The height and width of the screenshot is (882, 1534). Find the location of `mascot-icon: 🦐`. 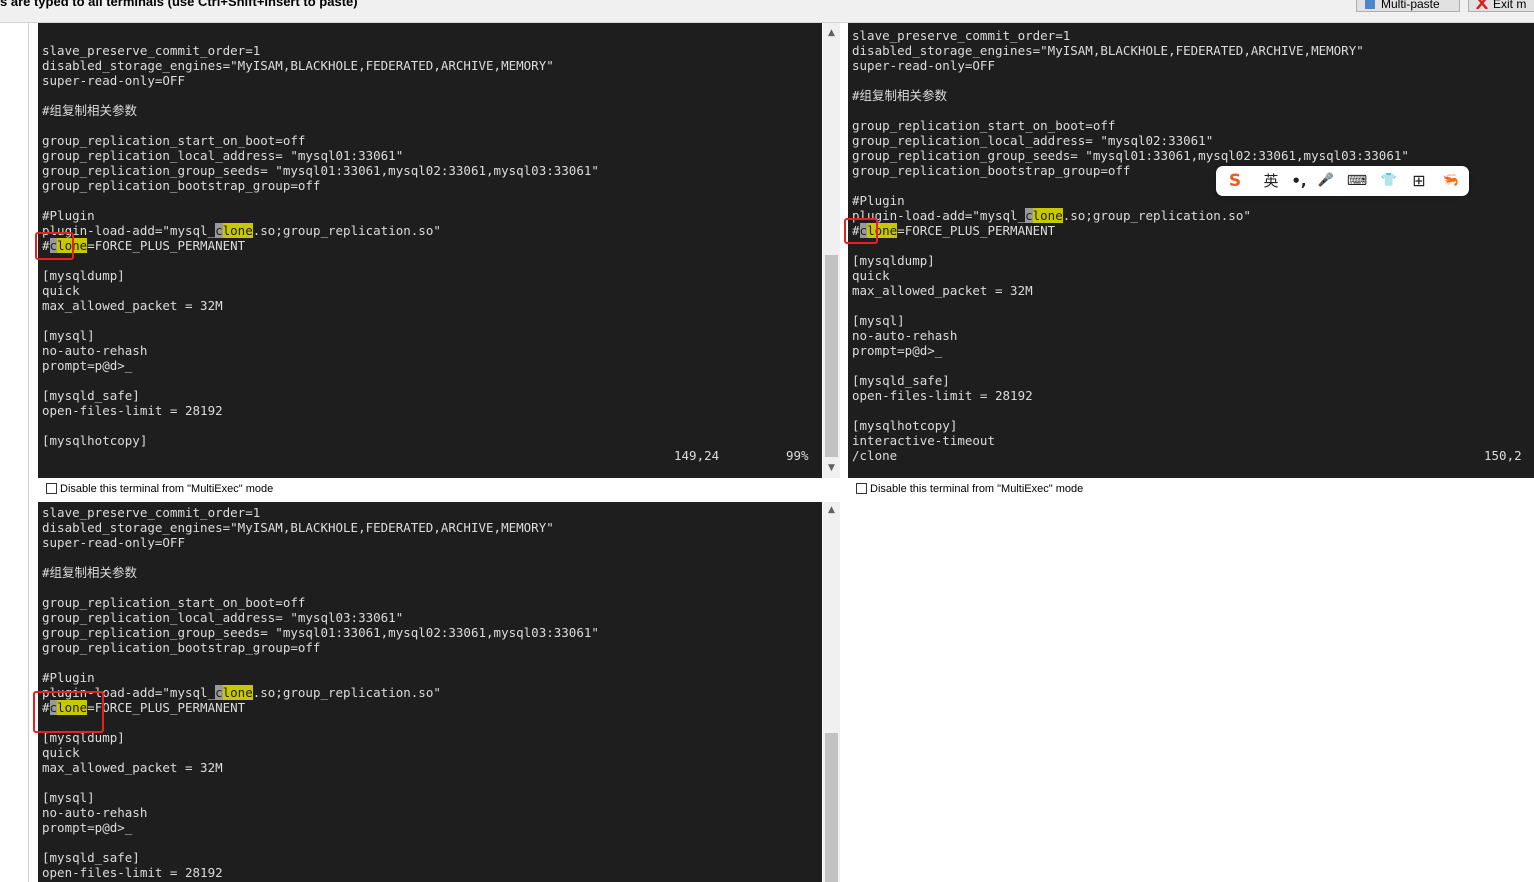

mascot-icon: 🦐 is located at coordinates (1451, 181).